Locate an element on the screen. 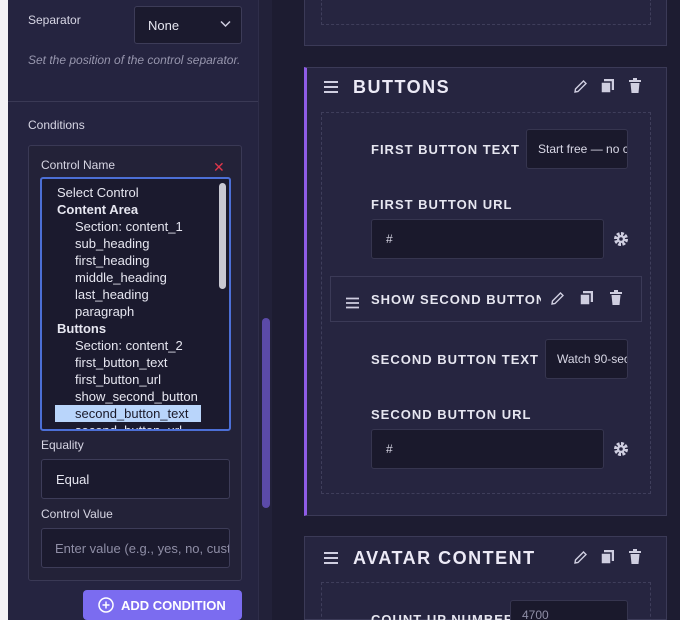 The image size is (680, 620). second-button-text-input: Watch 90-second demo is located at coordinates (586, 359).